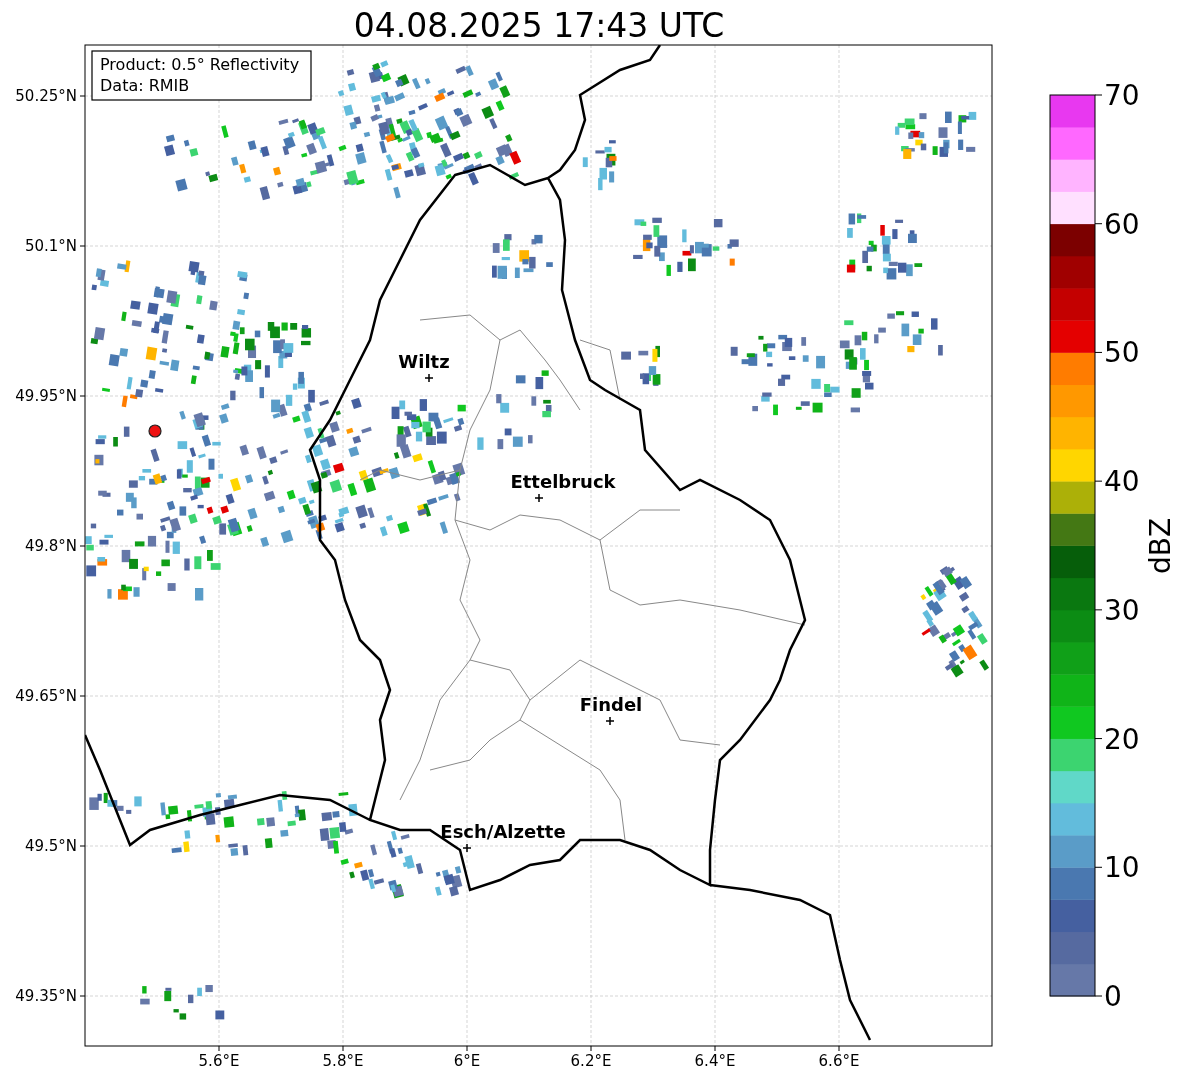 The height and width of the screenshot is (1081, 1184). Describe the element at coordinates (424, 361) in the screenshot. I see `city-label: Wiltz` at that location.